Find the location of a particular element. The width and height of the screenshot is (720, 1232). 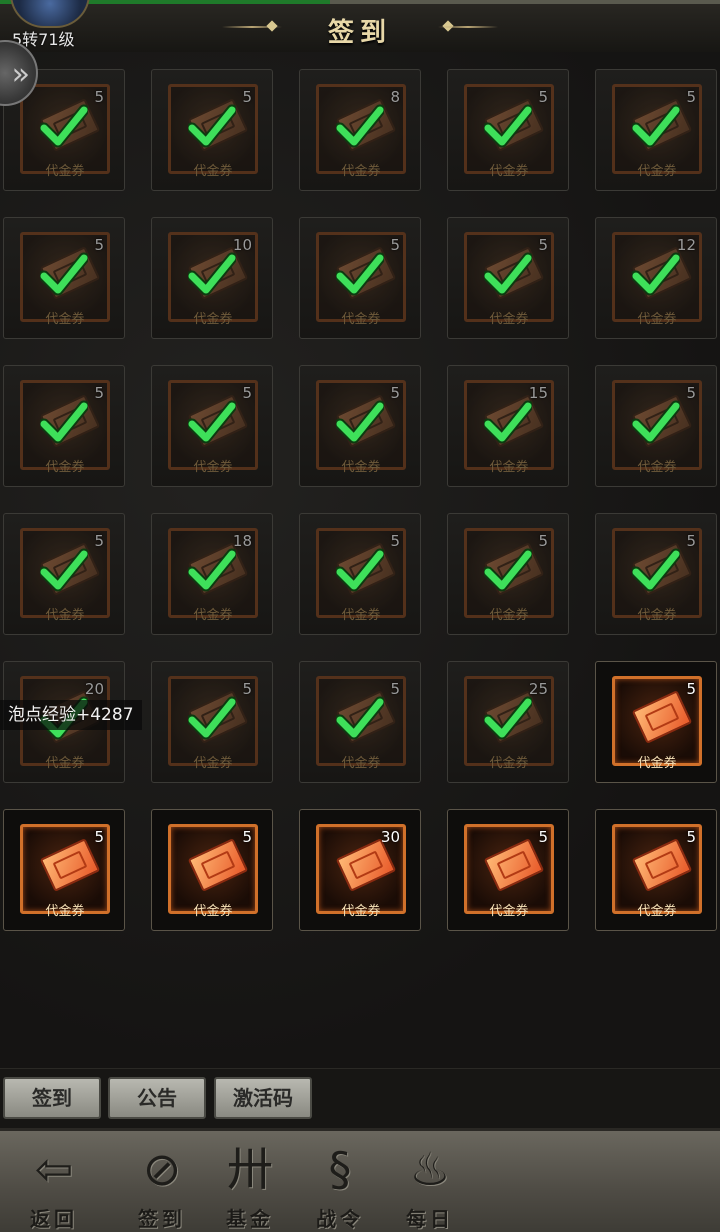

nav-label: 基金 is located at coordinates (250, 1219).